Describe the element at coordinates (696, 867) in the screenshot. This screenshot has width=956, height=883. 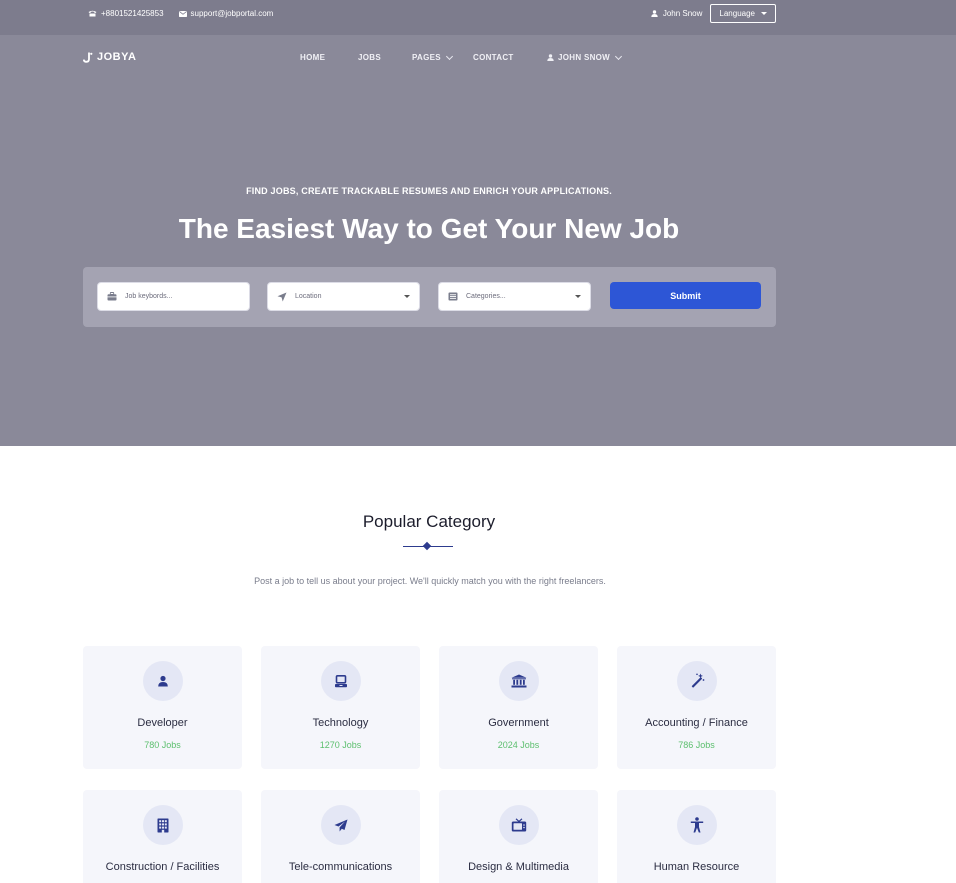
I see `category-name: Human Resource` at that location.